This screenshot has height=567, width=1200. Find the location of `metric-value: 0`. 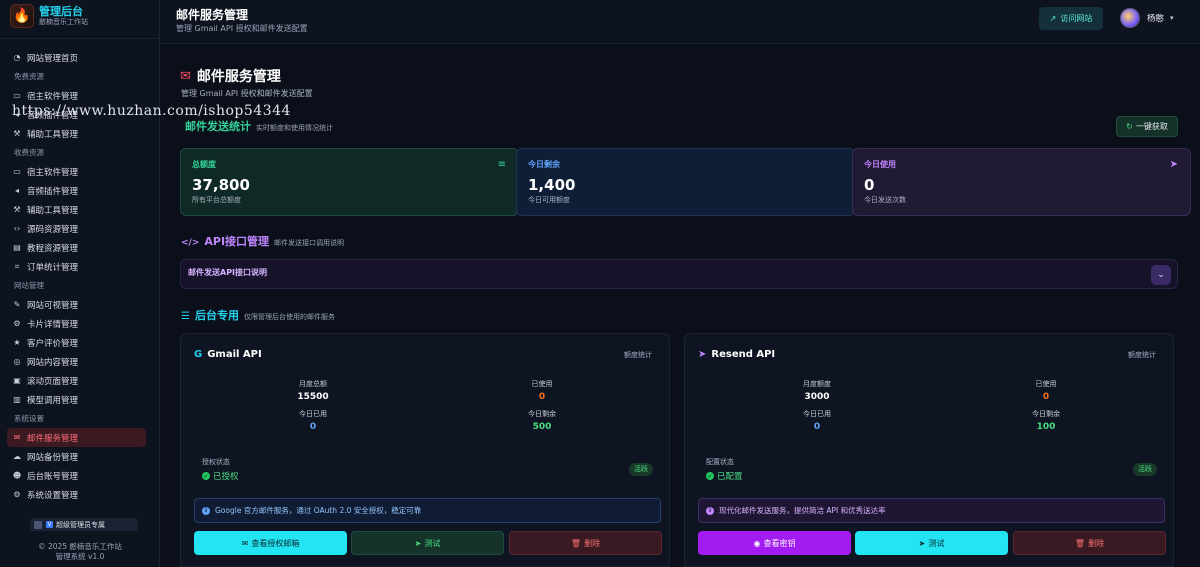

metric-value: 0 is located at coordinates (542, 397).